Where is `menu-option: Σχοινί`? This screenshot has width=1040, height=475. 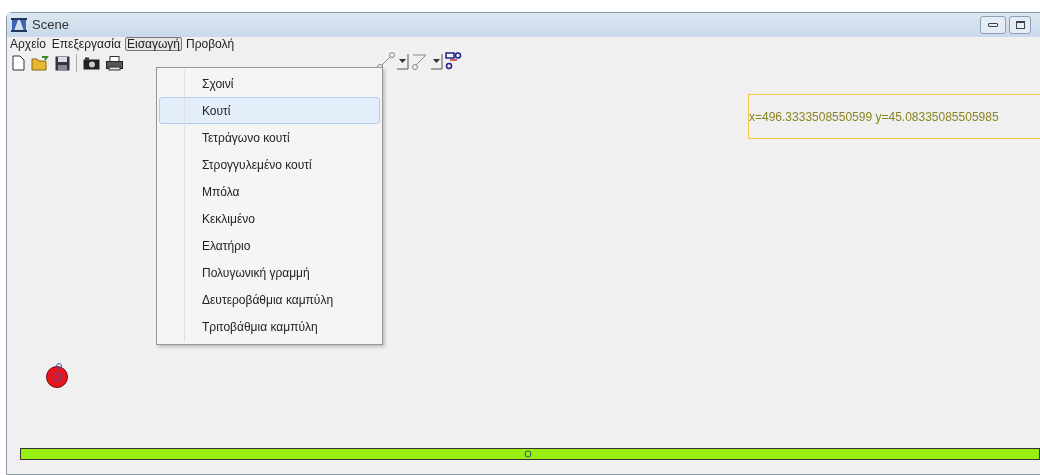
menu-option: Σχοινί is located at coordinates (269, 83).